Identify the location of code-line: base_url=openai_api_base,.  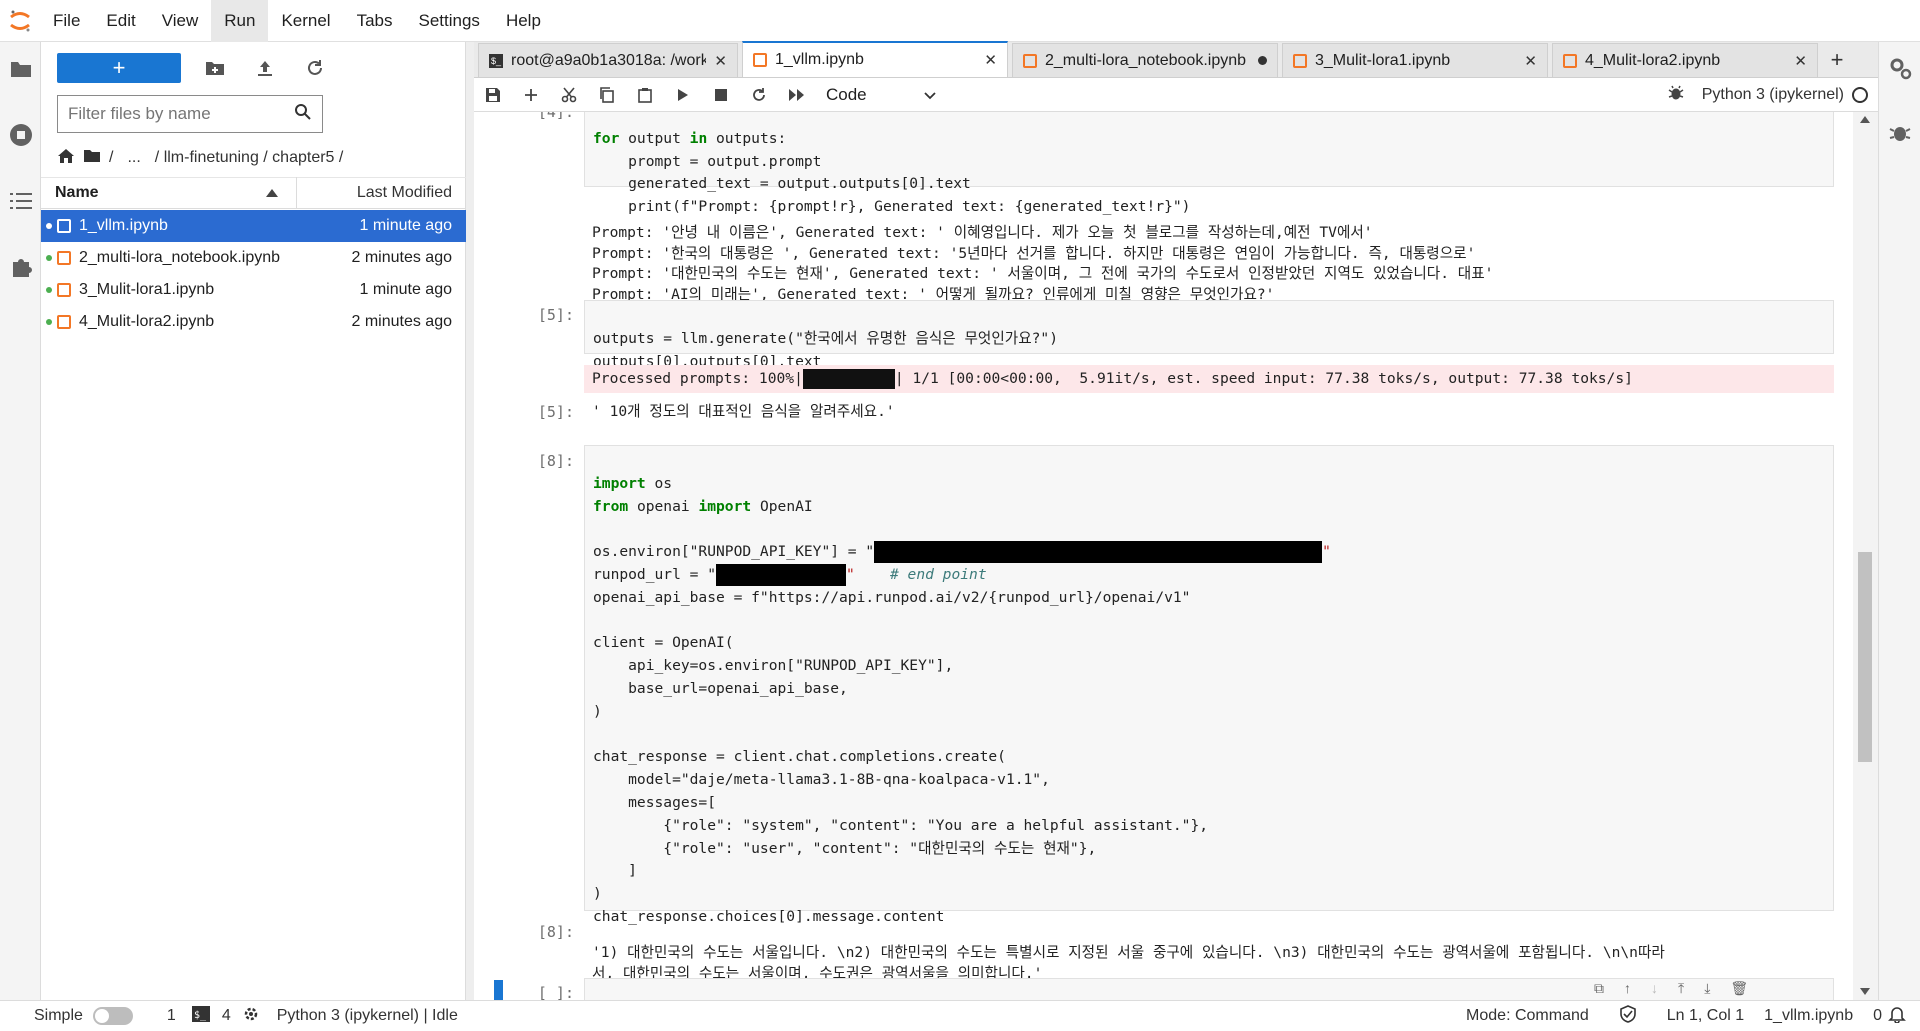
(720, 688).